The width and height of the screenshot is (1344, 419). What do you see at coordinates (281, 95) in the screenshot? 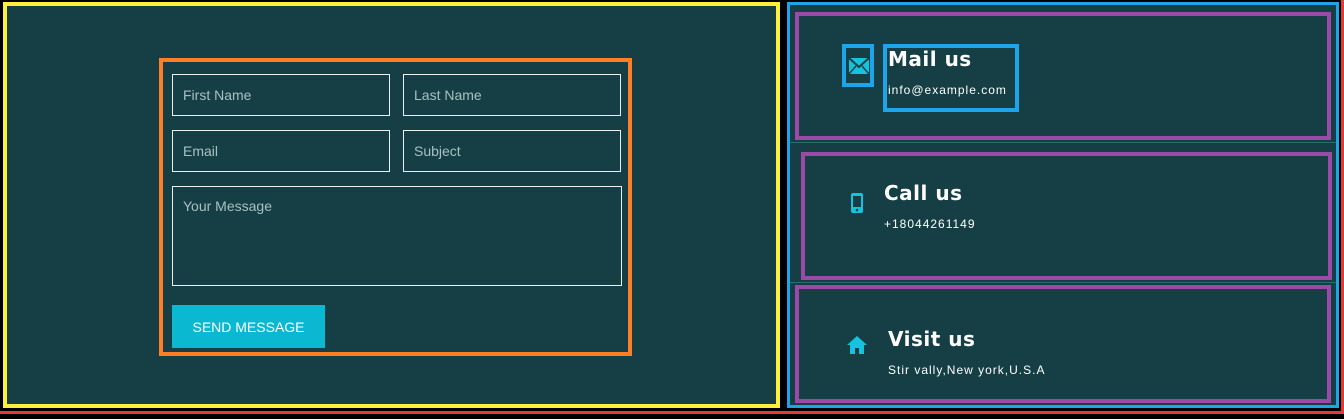
I see `first-name-input` at bounding box center [281, 95].